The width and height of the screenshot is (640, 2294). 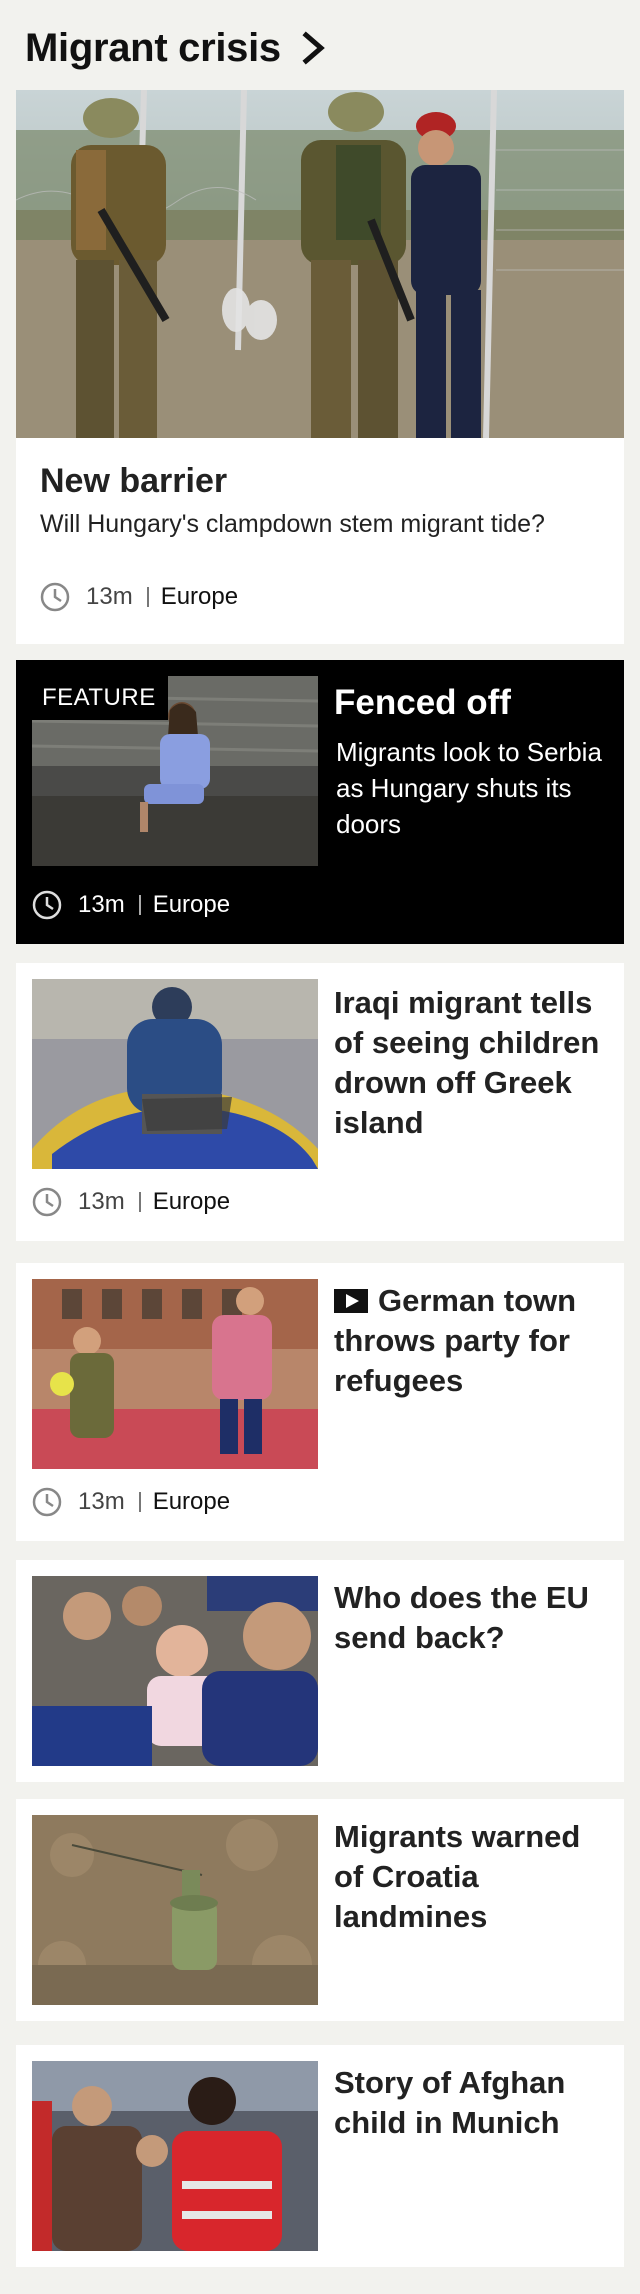 What do you see at coordinates (175, 771) in the screenshot?
I see `feature-image: FEATURE` at bounding box center [175, 771].